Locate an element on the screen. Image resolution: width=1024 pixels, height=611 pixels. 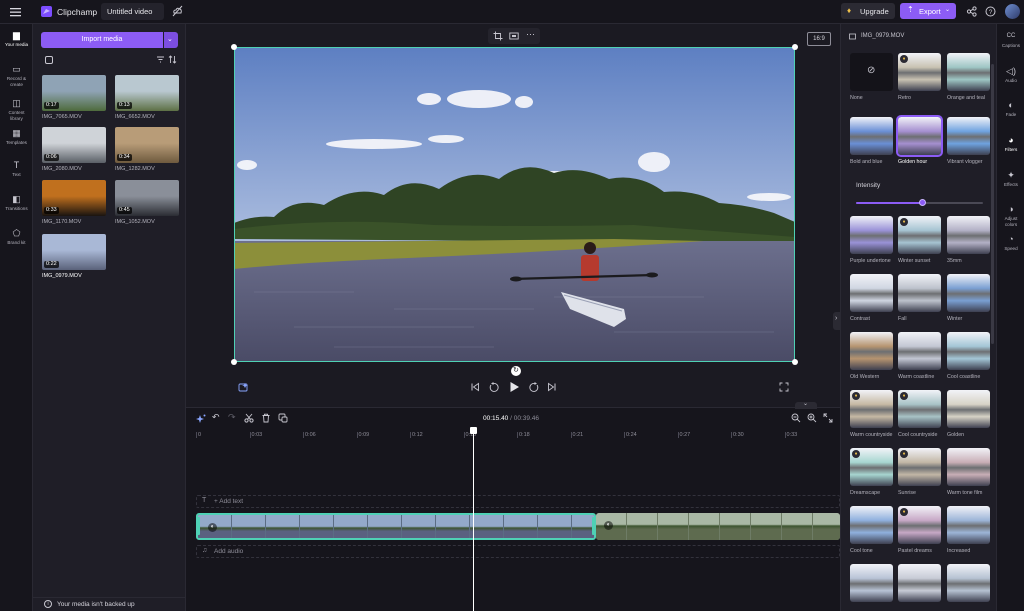
cloud-sync-icon is located at coordinates (177, 11).